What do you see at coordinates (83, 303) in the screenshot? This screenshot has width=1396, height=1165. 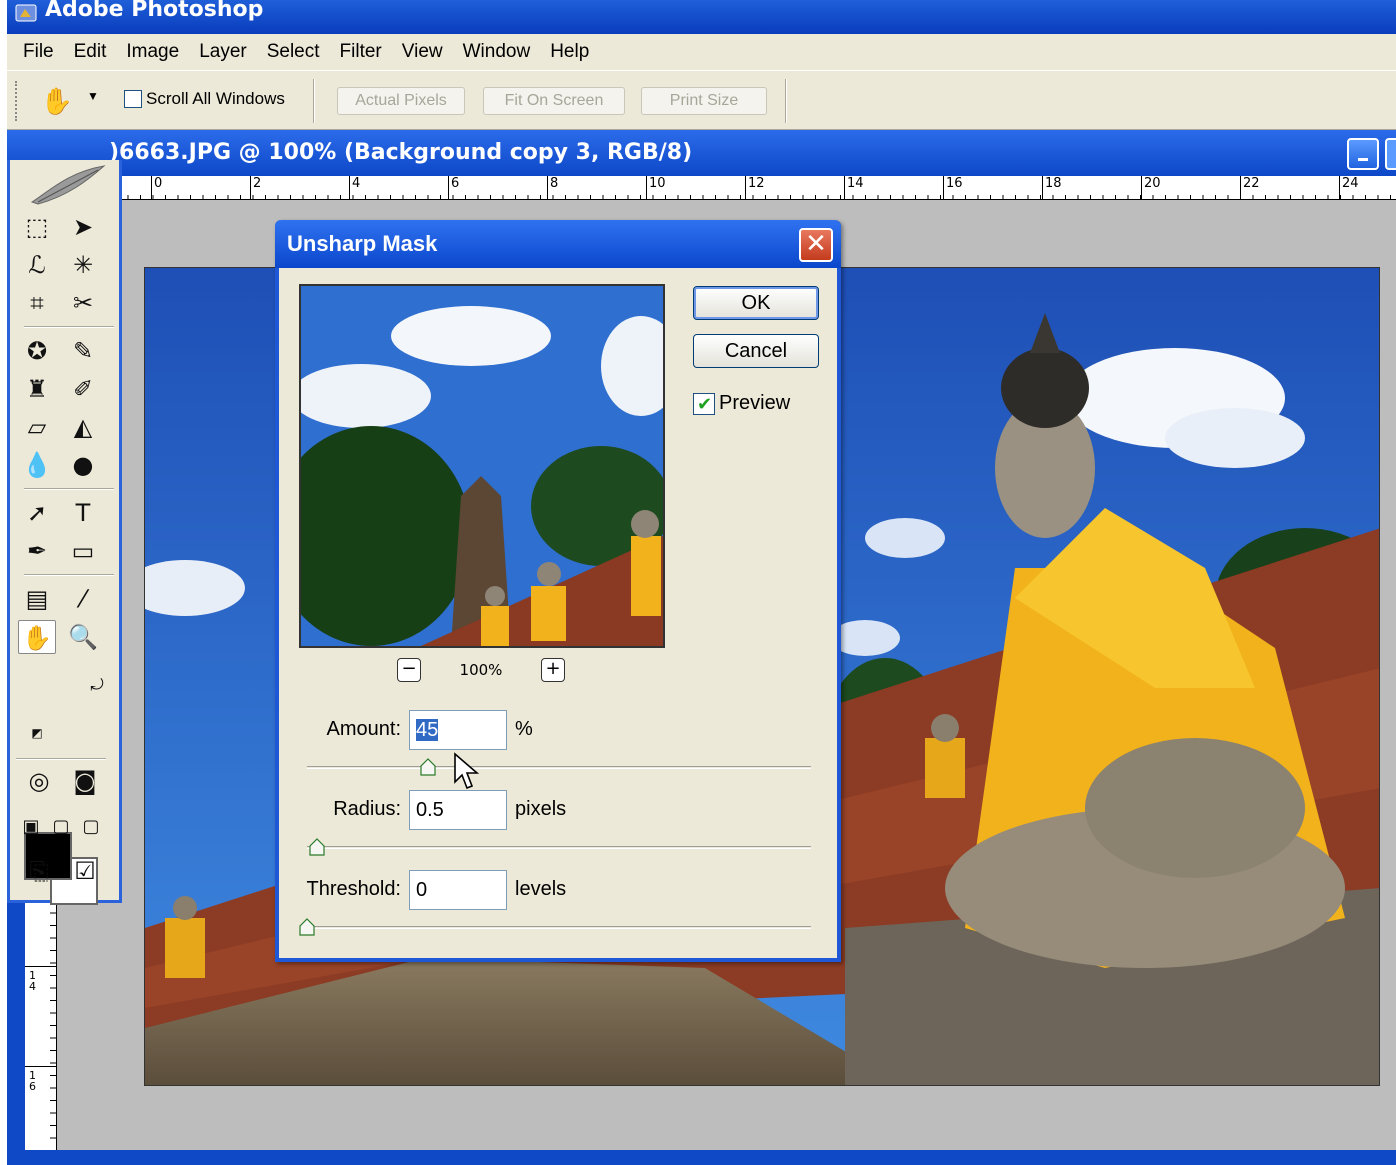 I see `slice-tool-icon: ✂` at bounding box center [83, 303].